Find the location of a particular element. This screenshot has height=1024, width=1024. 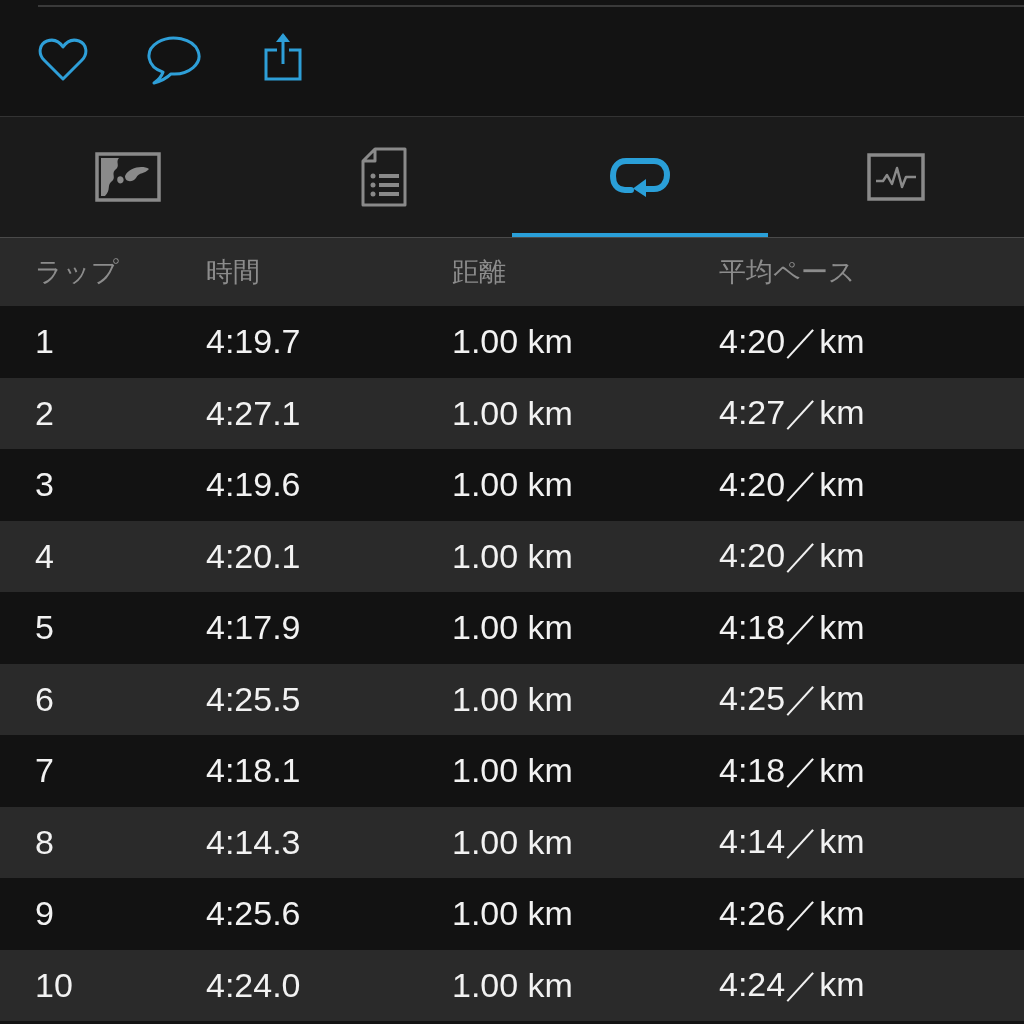

comment-button is located at coordinates (173, 59).